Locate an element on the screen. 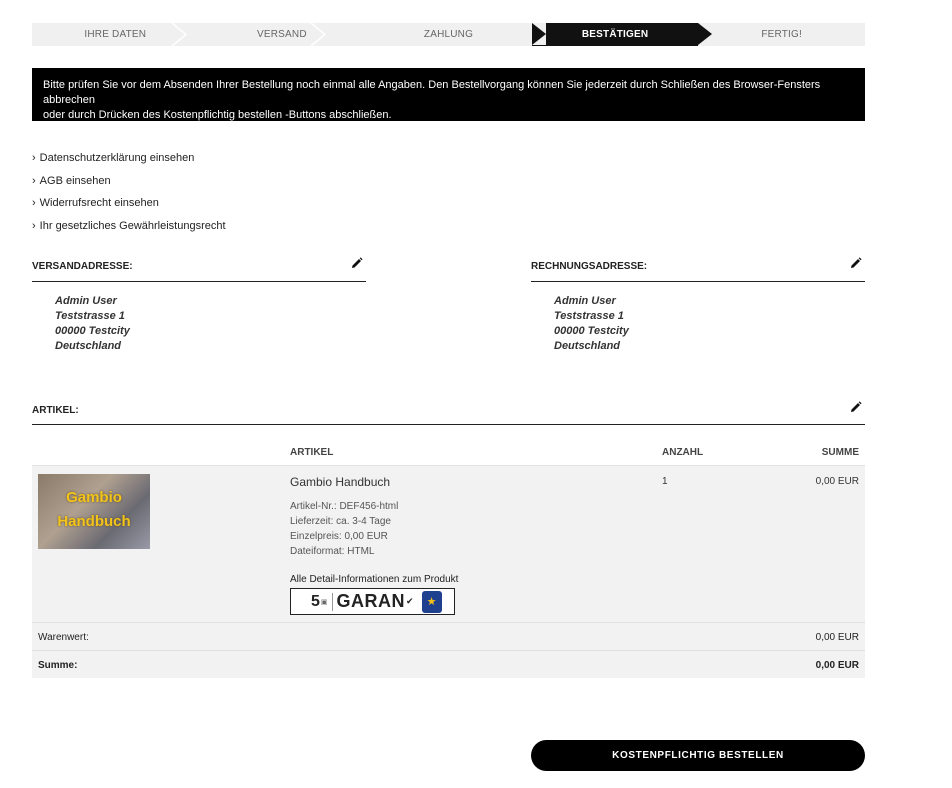  step-versand: VERSAND is located at coordinates (282, 34).